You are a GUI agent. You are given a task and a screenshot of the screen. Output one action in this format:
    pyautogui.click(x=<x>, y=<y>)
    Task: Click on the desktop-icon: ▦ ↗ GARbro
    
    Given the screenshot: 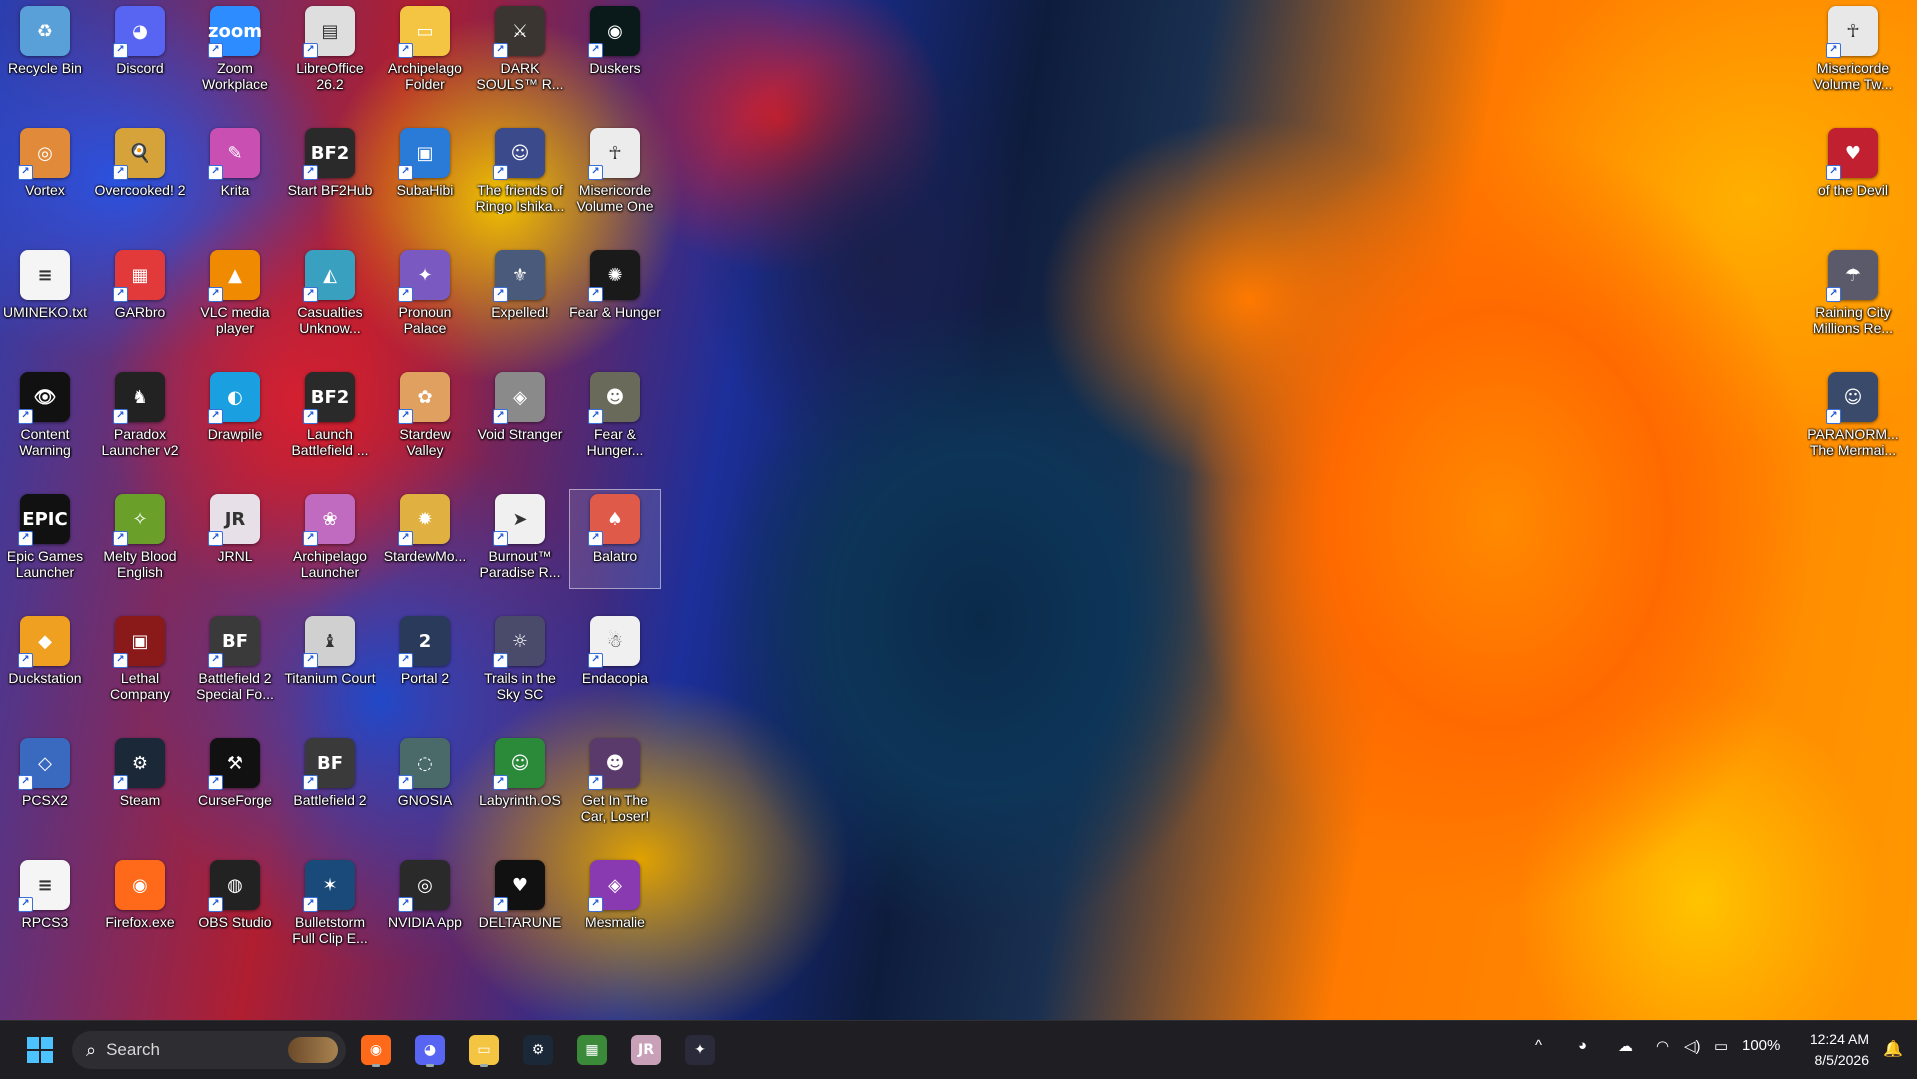 What is the action you would take?
    pyautogui.click(x=140, y=295)
    